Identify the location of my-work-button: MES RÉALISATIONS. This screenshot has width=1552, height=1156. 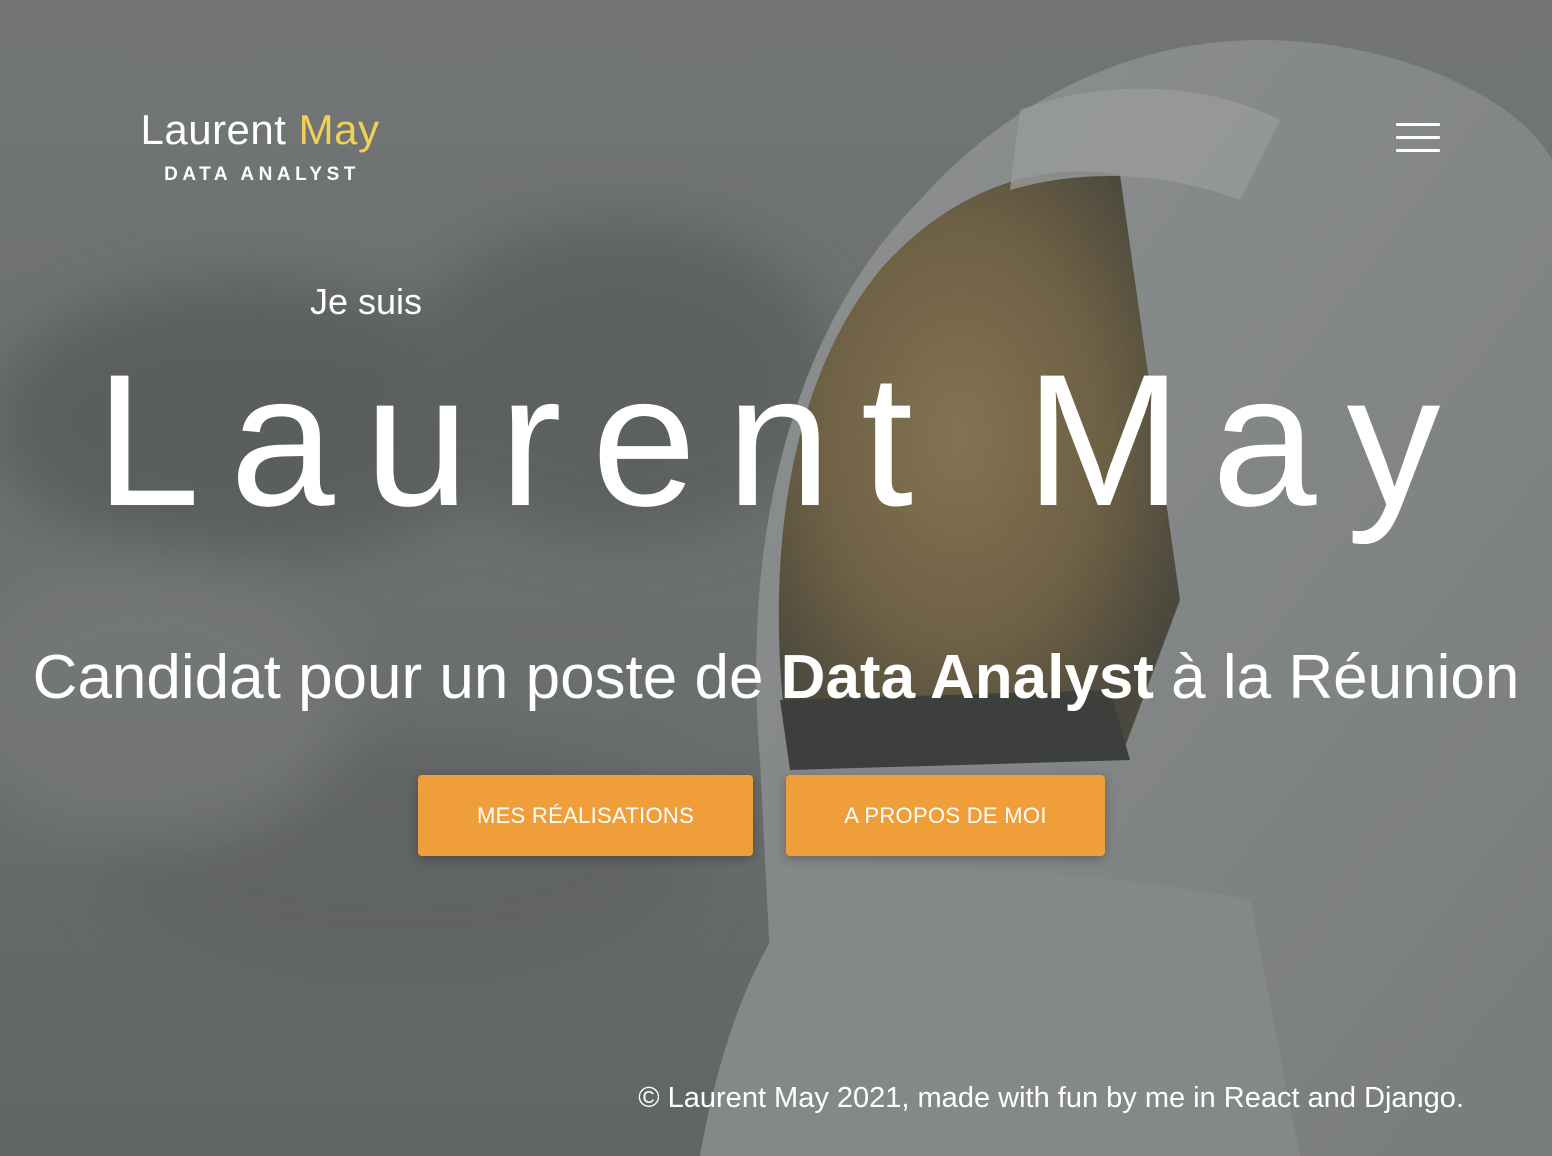
(585, 815).